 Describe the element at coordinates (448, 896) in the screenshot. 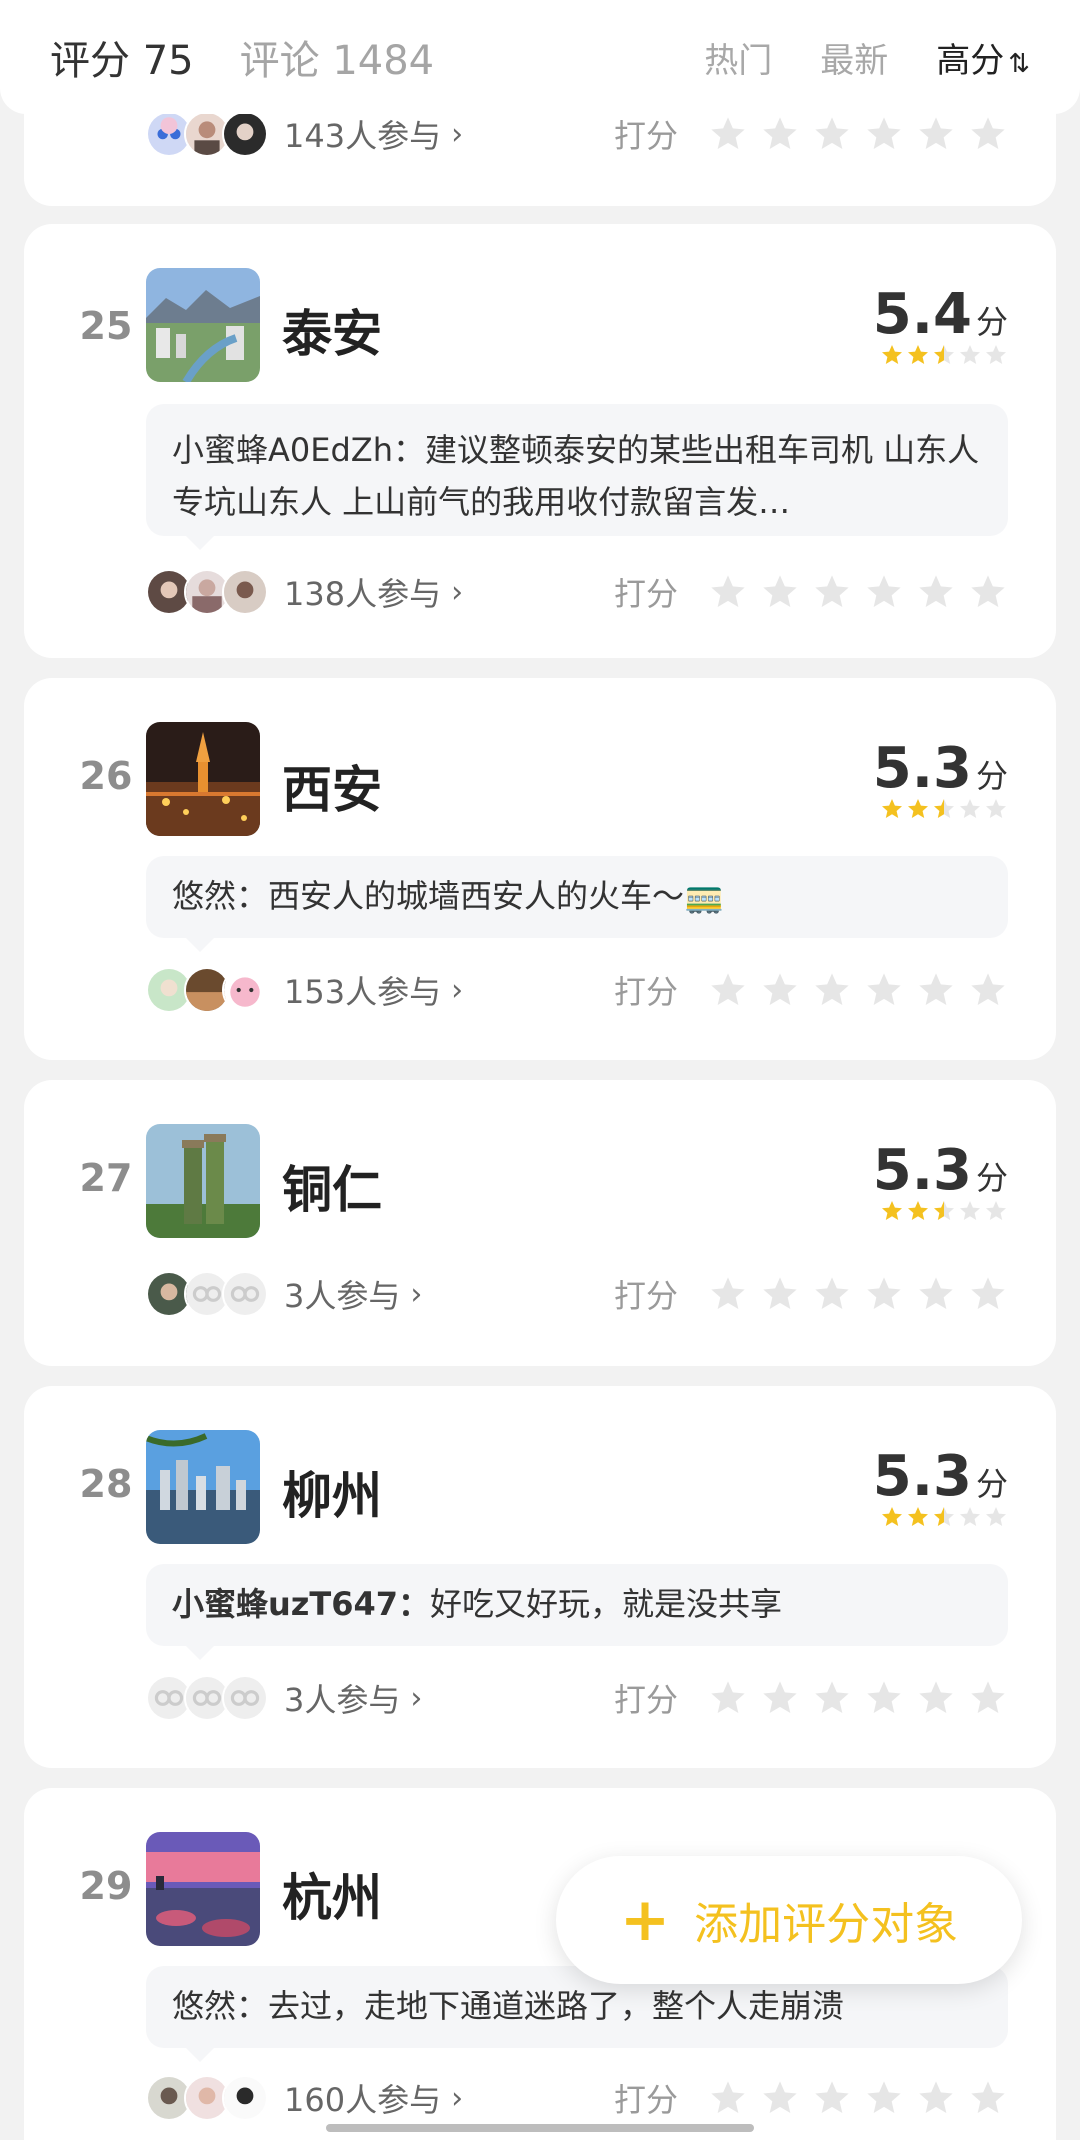

I see `comment-text: 悠然：西安人的城墙西安人的火车～🚃` at that location.